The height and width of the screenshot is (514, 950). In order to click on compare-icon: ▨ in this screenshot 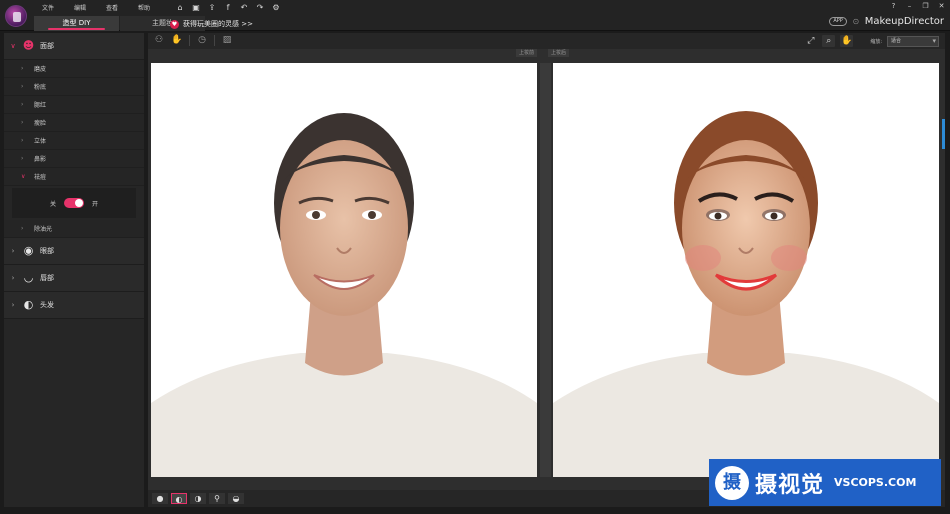, I will do `click(227, 40)`.